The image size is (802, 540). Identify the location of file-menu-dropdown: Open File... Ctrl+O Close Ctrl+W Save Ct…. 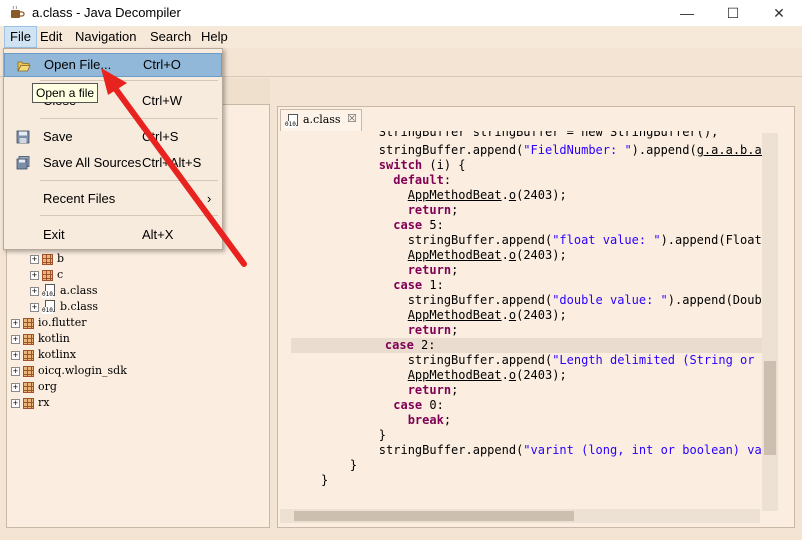
(113, 149).